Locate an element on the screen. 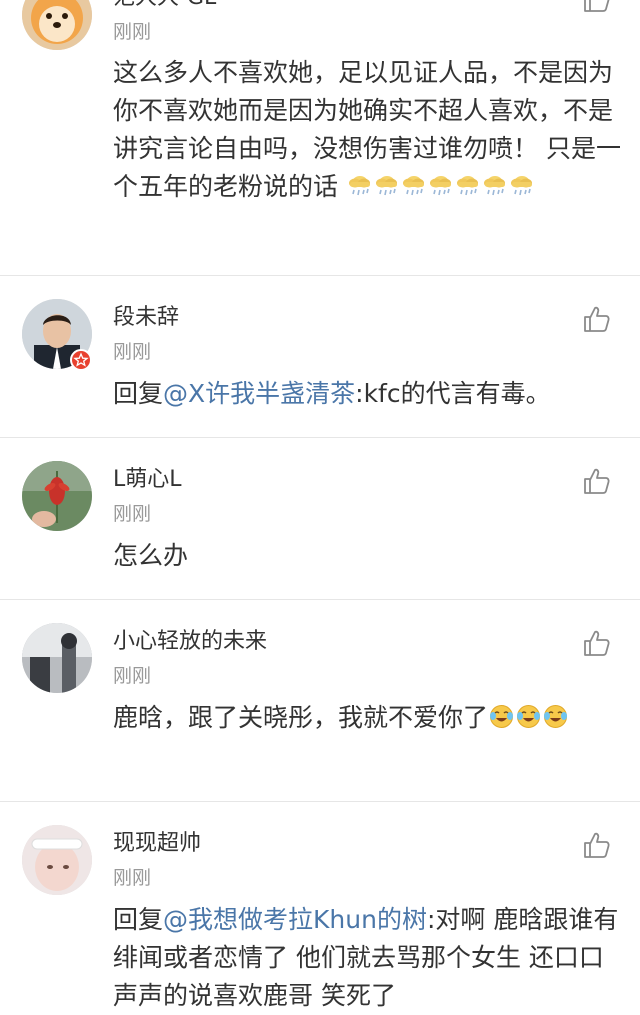 The width and height of the screenshot is (640, 1015). mention-link: @我想做考拉Khun的树 is located at coordinates (295, 919).